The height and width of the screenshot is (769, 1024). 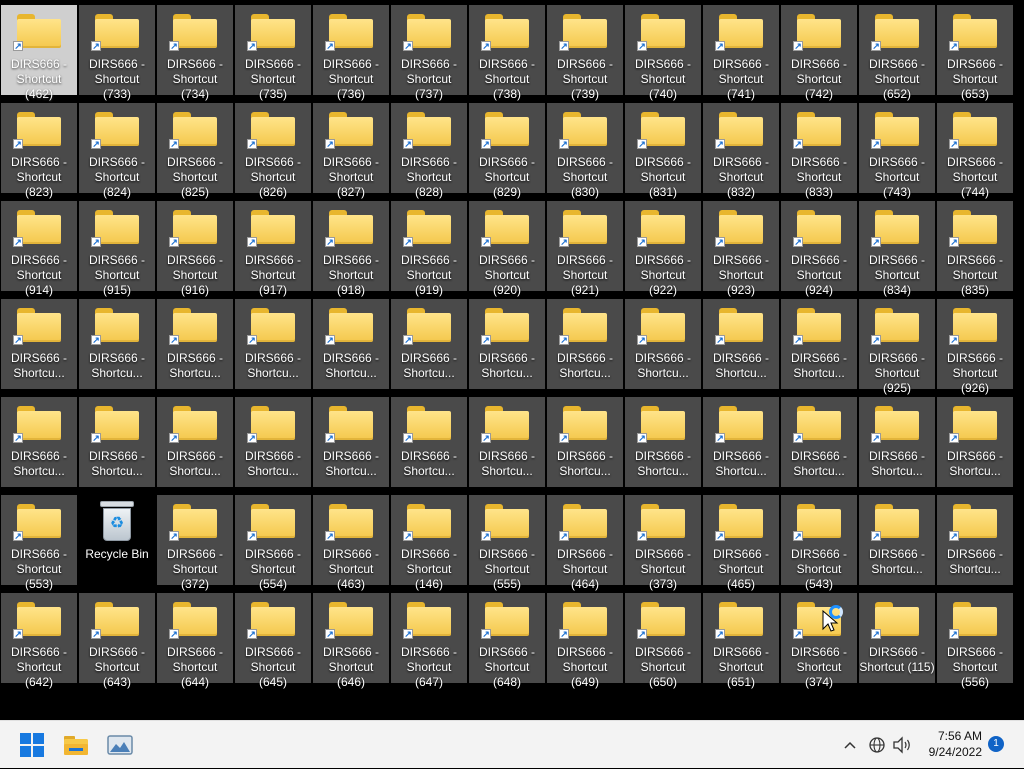 What do you see at coordinates (741, 53) in the screenshot?
I see `desktop-folder-shortcut: ↗ DIRS666 - Shortcut (741)` at bounding box center [741, 53].